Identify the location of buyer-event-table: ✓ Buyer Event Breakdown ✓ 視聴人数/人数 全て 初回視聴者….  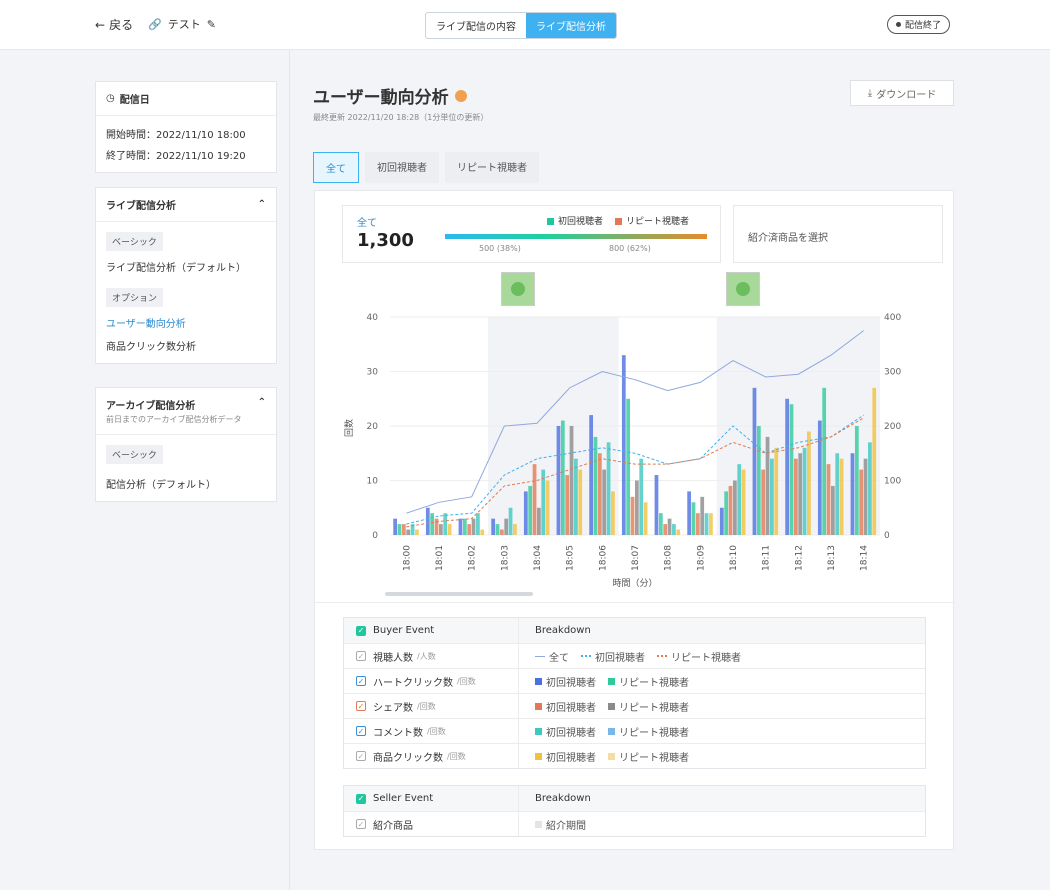
(634, 693).